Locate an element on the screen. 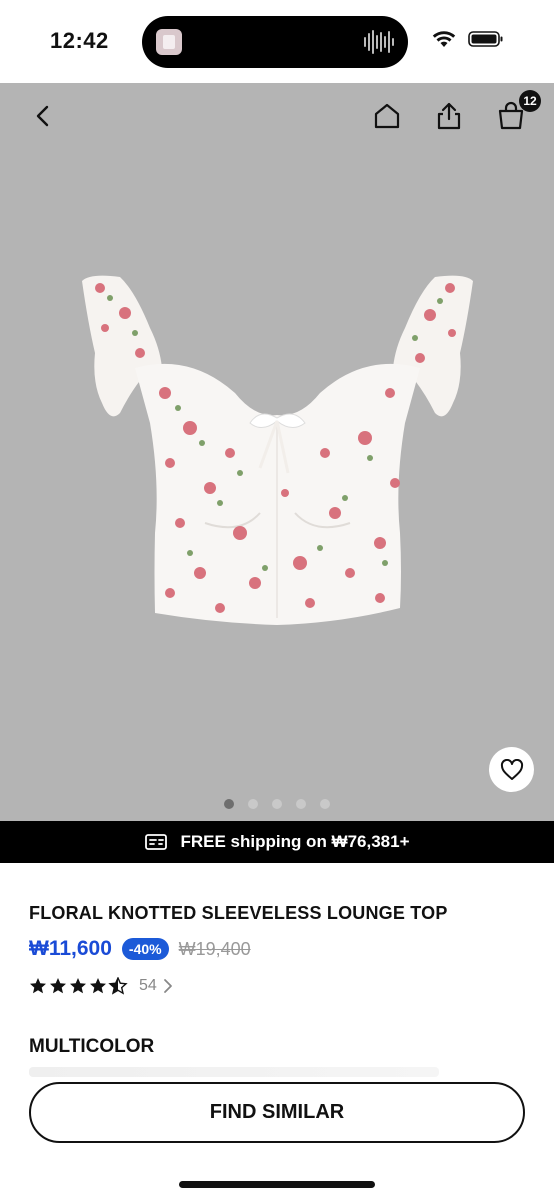  home-button is located at coordinates (387, 116).